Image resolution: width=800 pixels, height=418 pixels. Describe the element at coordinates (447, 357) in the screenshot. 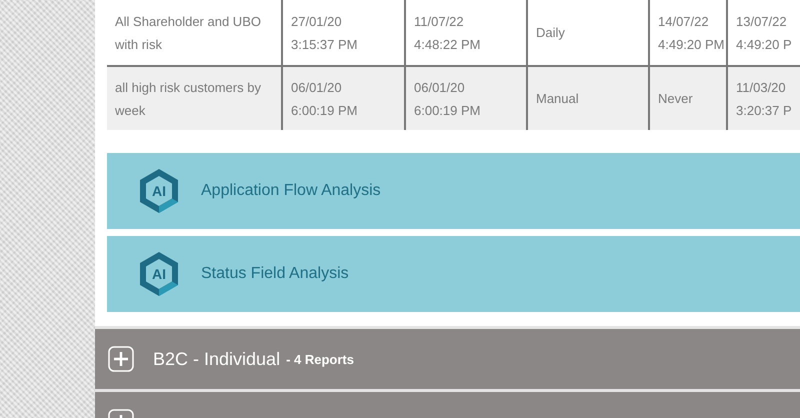

I see `report-group-header: B2C - Individual - 4 Reports` at that location.